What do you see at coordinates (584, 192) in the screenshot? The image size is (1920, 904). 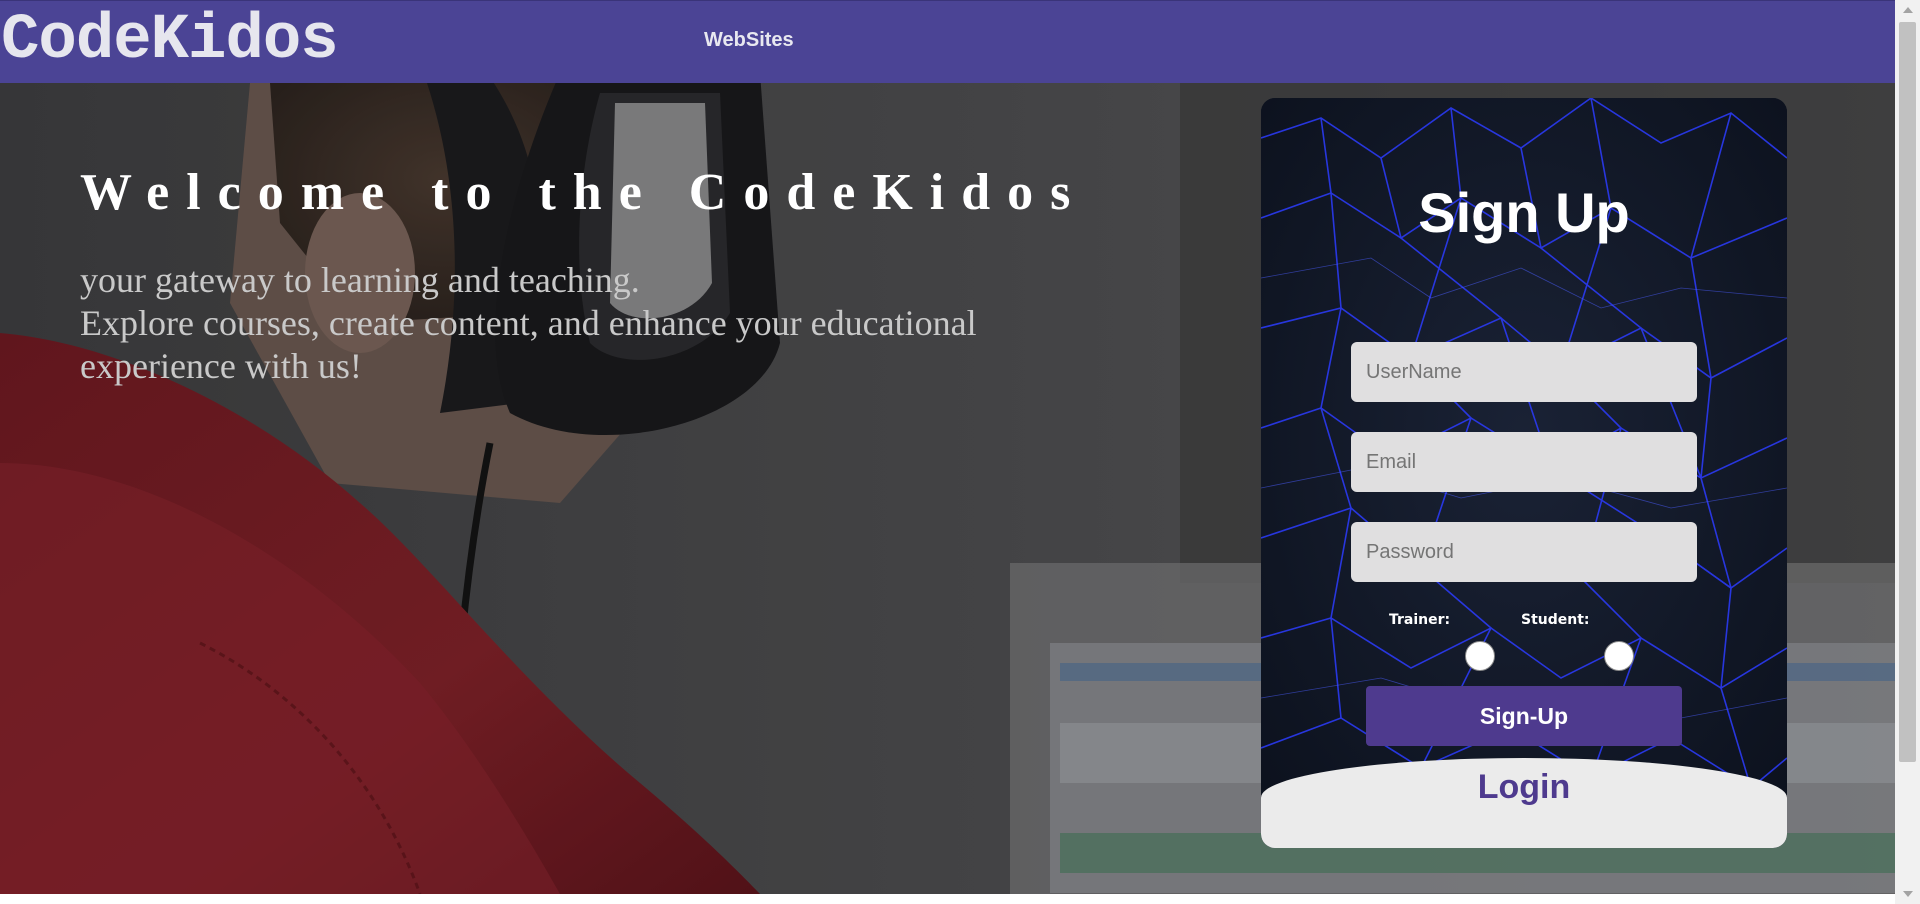 I see `hero-title: Welcome to the CodeKidos` at bounding box center [584, 192].